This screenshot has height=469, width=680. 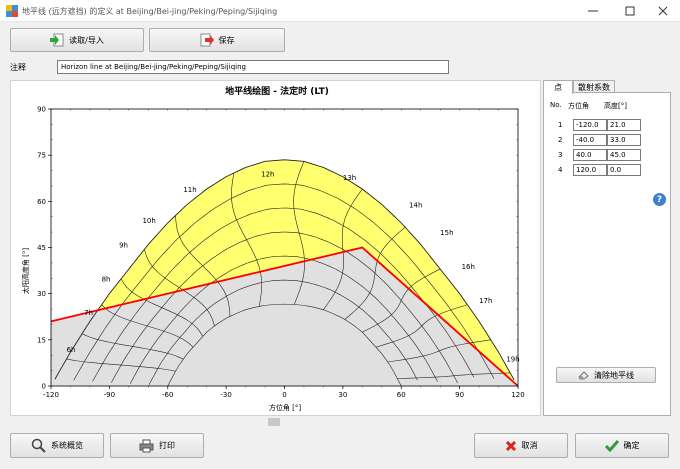 I want to click on maximize-icon, so click(x=630, y=11).